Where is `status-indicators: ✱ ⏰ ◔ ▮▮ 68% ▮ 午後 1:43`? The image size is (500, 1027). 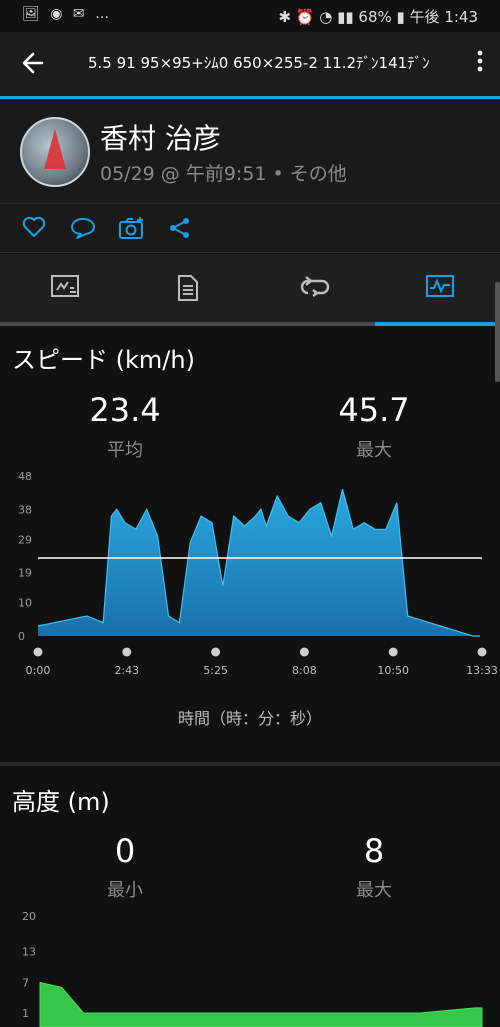 status-indicators: ✱ ⏰ ◔ ▮▮ 68% ▮ 午後 1:43 is located at coordinates (378, 17).